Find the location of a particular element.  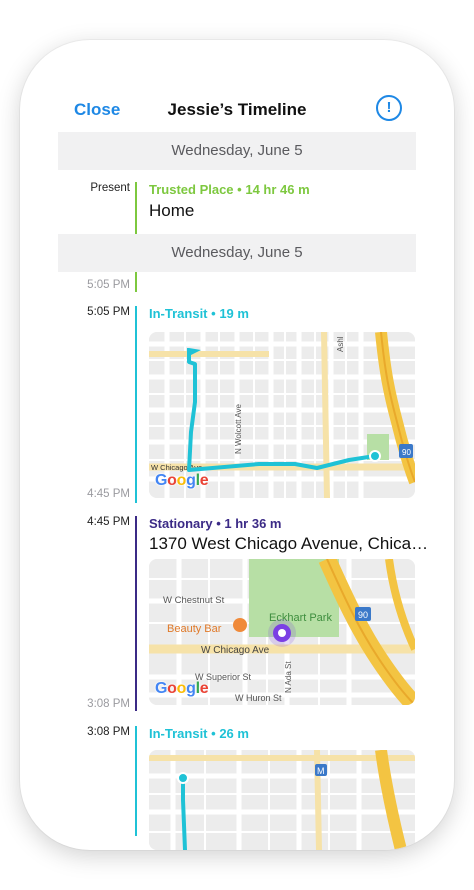

timeline-line-stationary is located at coordinates (136, 613).